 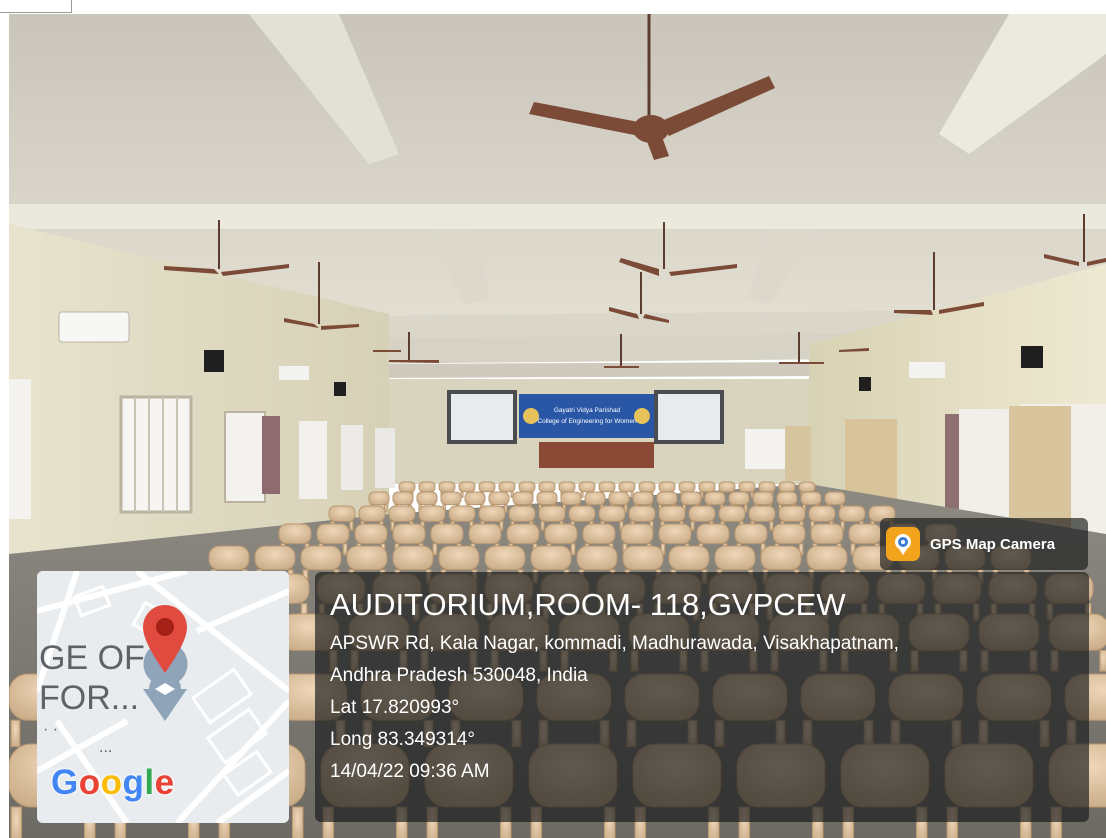 What do you see at coordinates (89, 782) in the screenshot?
I see `google-logo-letter: o` at bounding box center [89, 782].